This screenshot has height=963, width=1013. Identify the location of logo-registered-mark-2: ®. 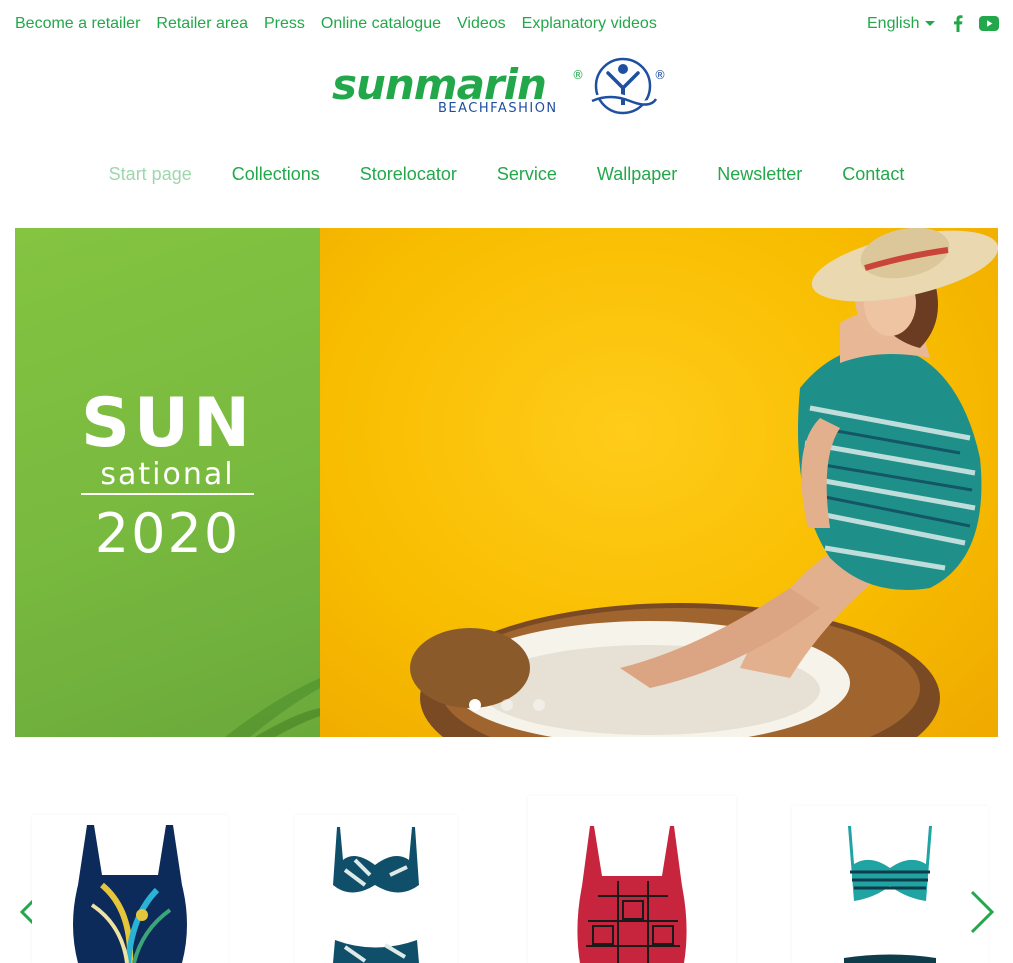
(660, 75).